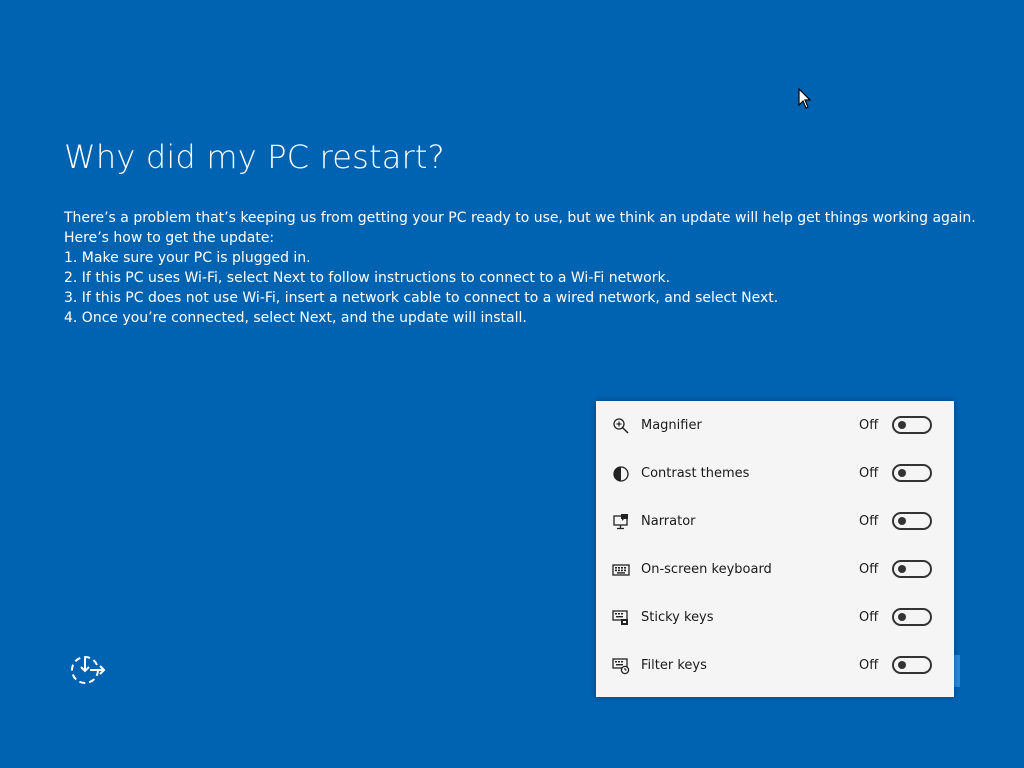  What do you see at coordinates (254, 157) in the screenshot?
I see `page-title: Why did my PC restart?` at bounding box center [254, 157].